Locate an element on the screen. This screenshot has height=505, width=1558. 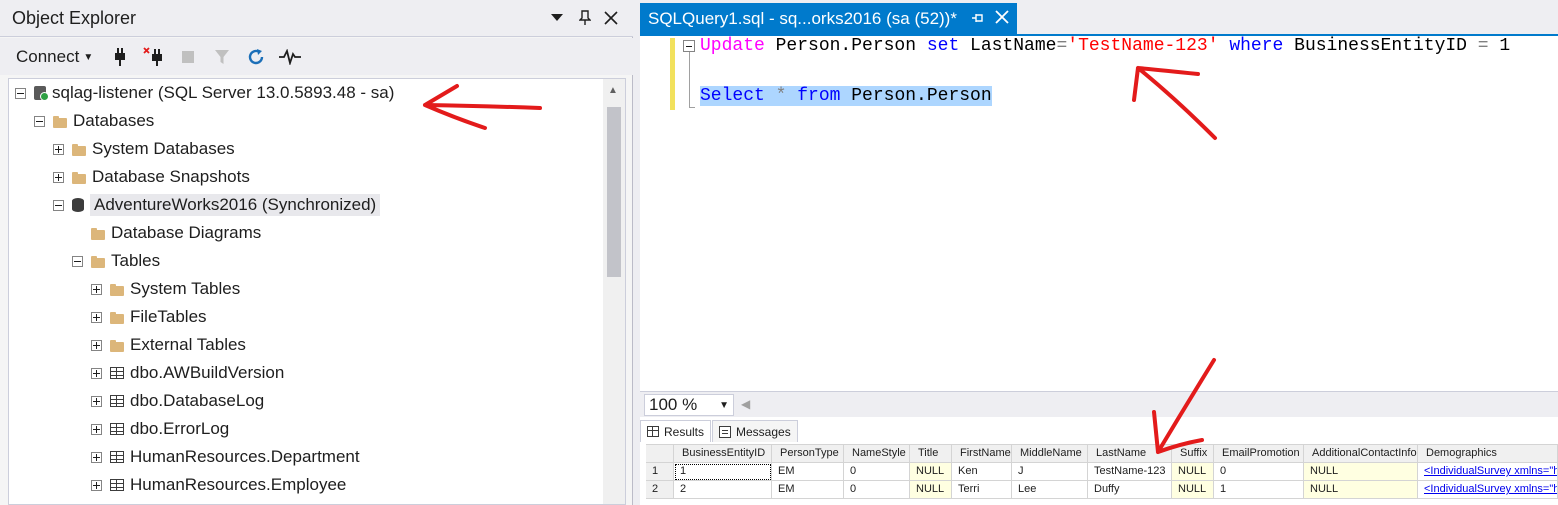
vertical-scrollbar: ▲ is located at coordinates (614, 291).